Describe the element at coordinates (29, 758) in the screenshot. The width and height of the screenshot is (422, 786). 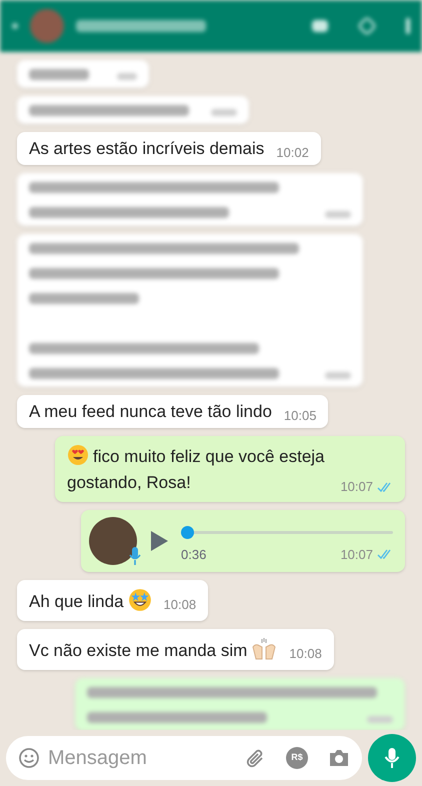
I see `emoji-icon` at that location.